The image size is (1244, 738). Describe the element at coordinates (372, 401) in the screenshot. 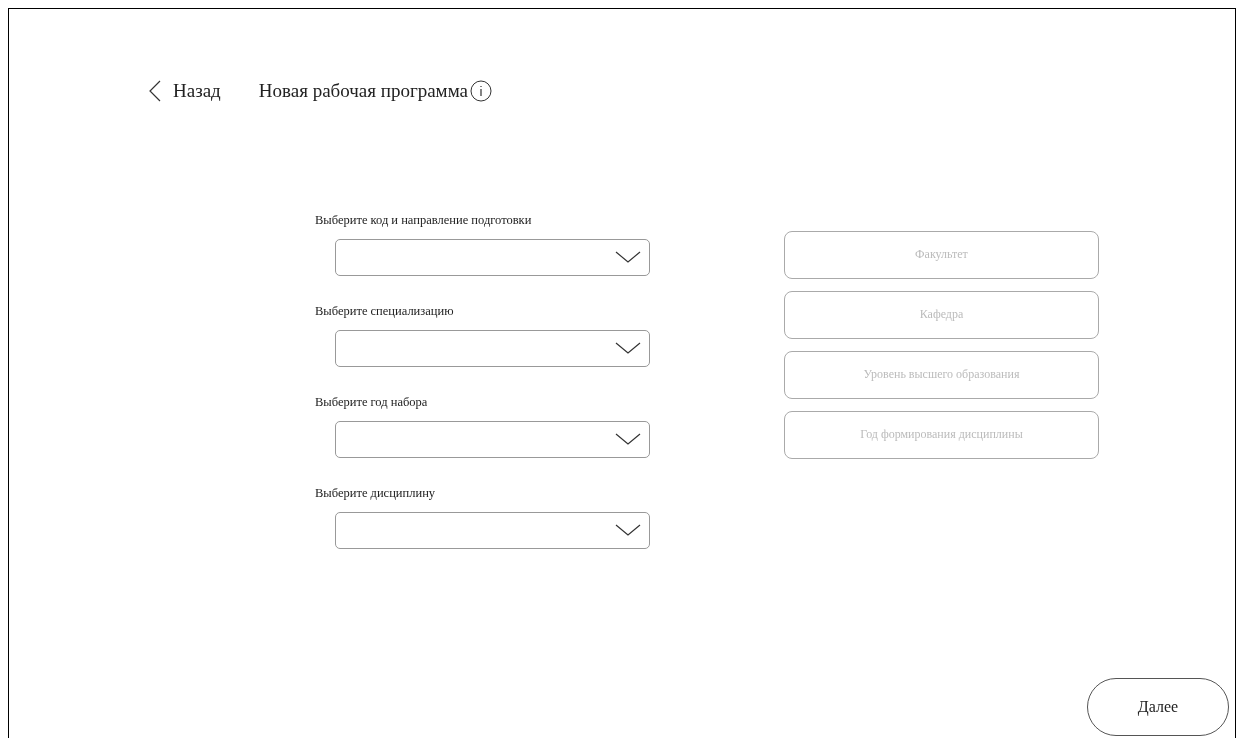

I see `field-label: Выберите год набора` at that location.